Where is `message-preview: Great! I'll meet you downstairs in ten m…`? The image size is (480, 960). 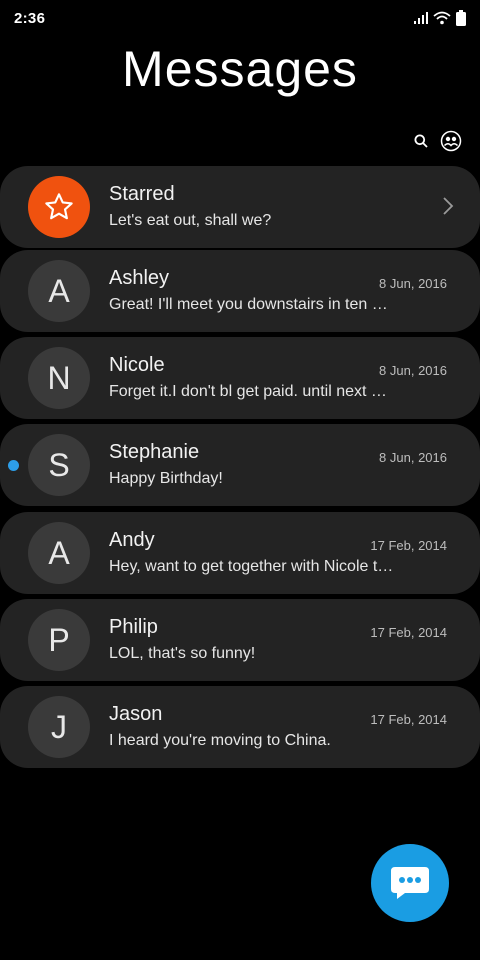
message-preview: Great! I'll meet you downstairs in ten m… is located at coordinates (251, 304).